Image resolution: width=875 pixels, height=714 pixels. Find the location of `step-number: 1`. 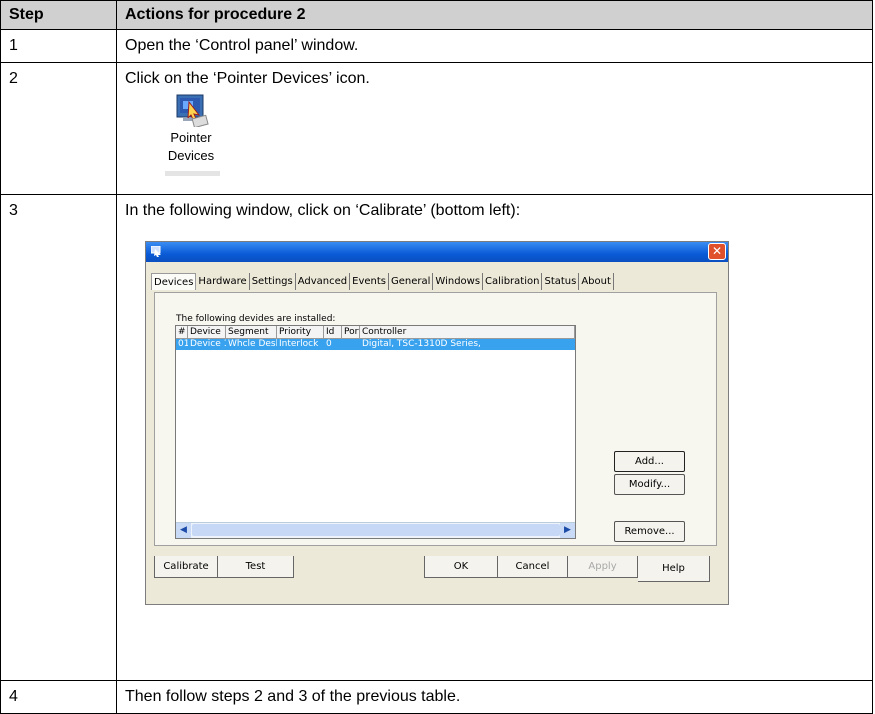

step-number: 1 is located at coordinates (58, 46).